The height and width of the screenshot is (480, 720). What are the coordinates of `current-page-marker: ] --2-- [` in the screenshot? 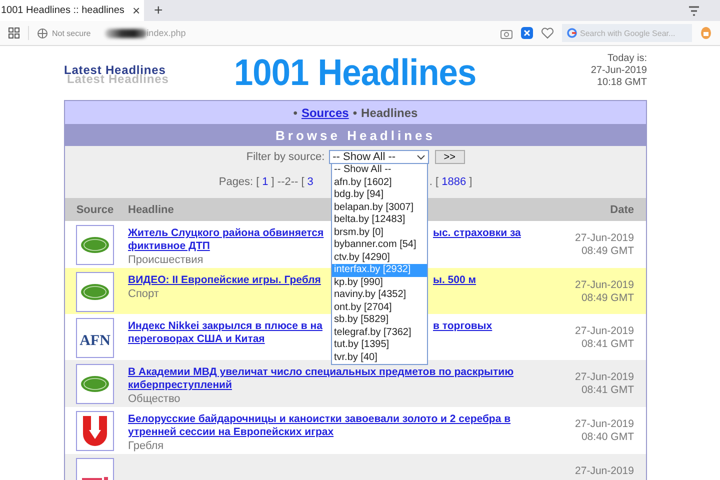 It's located at (287, 182).